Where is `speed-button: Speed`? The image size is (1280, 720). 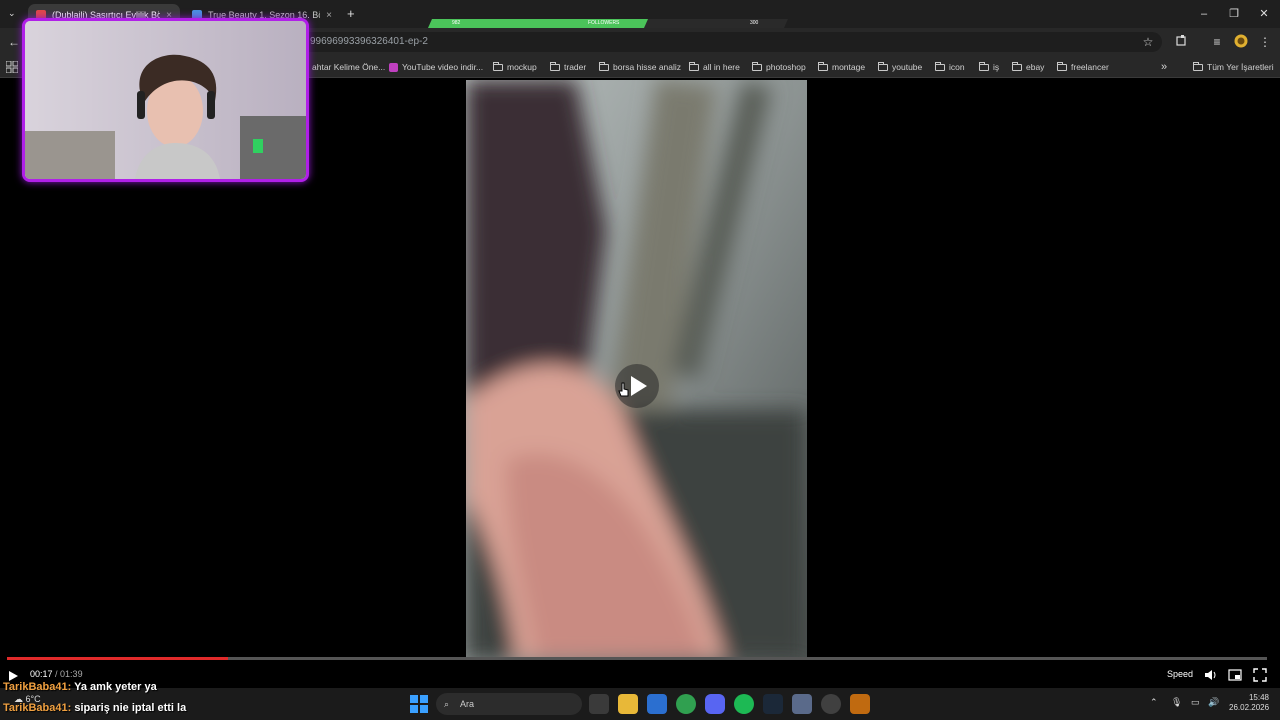 speed-button: Speed is located at coordinates (1180, 674).